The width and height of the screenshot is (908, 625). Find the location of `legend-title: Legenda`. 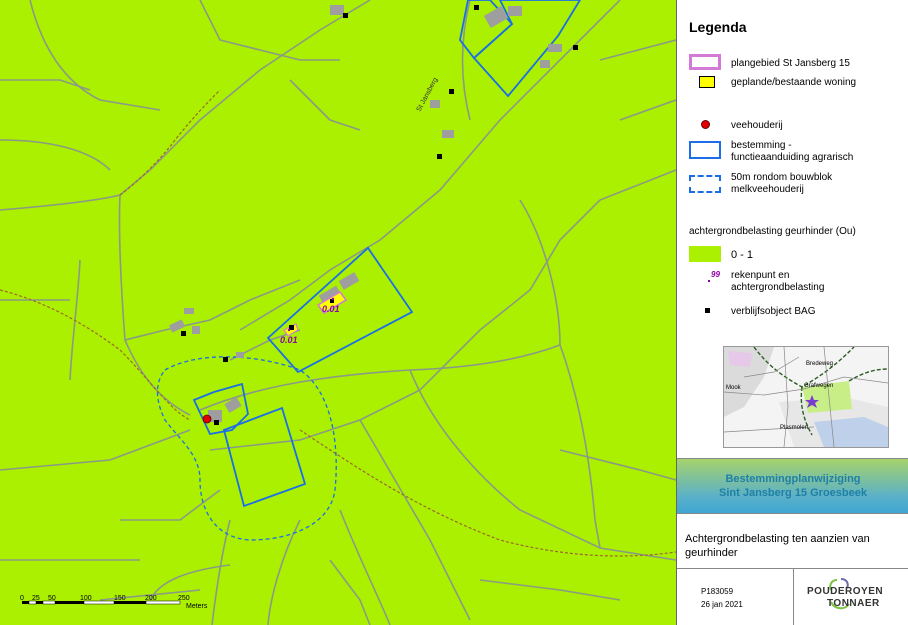

legend-title: Legenda is located at coordinates (718, 27).